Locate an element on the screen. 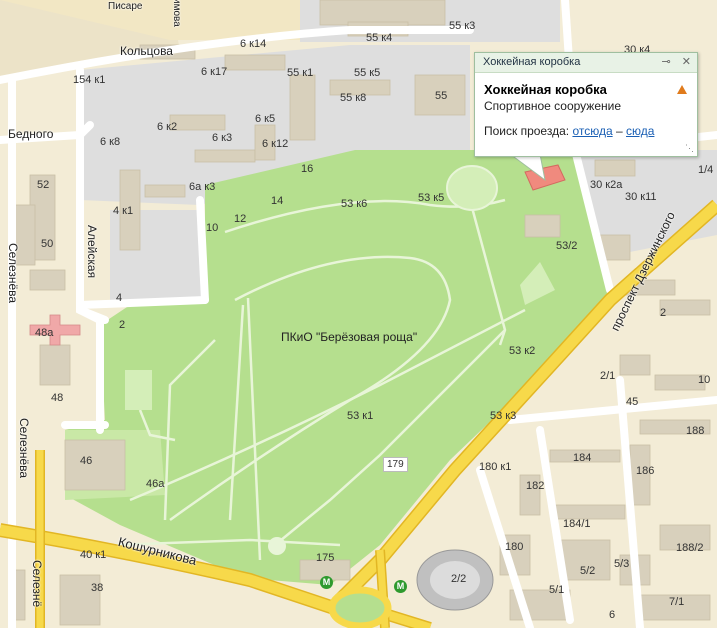 The image size is (717, 628). building-number: 46а is located at coordinates (155, 484).